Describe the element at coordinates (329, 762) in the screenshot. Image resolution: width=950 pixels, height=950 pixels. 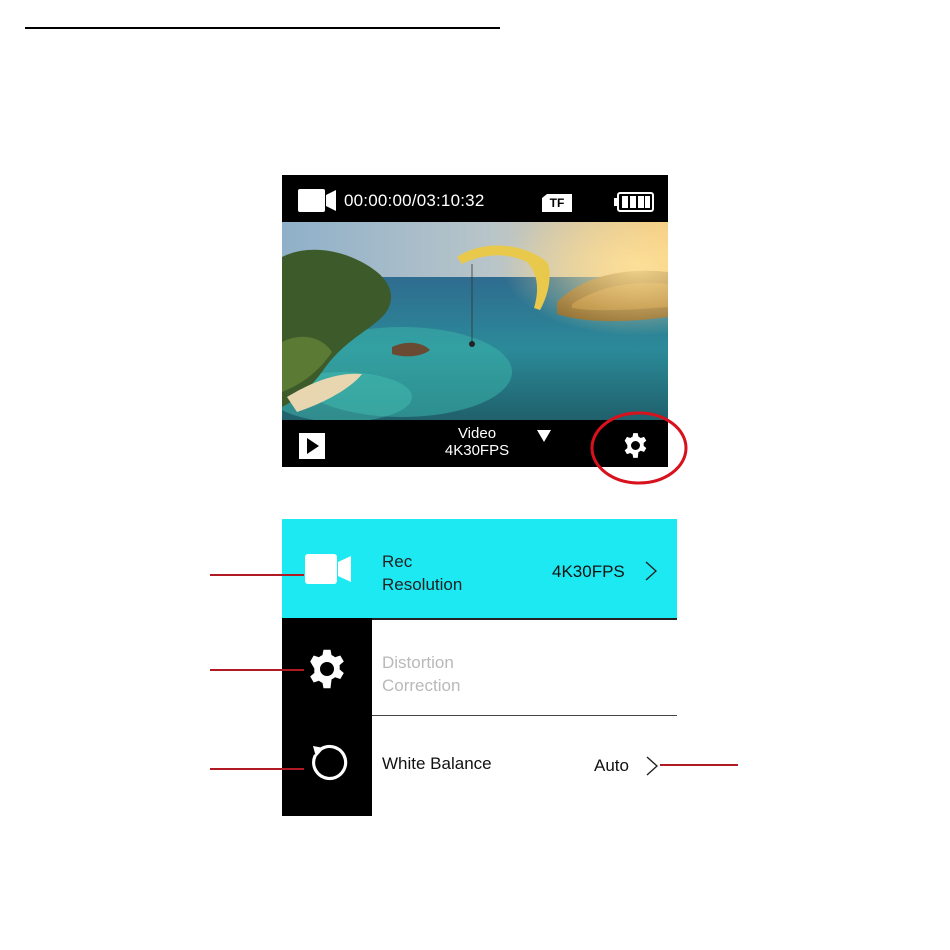
I see `reset-icon` at that location.